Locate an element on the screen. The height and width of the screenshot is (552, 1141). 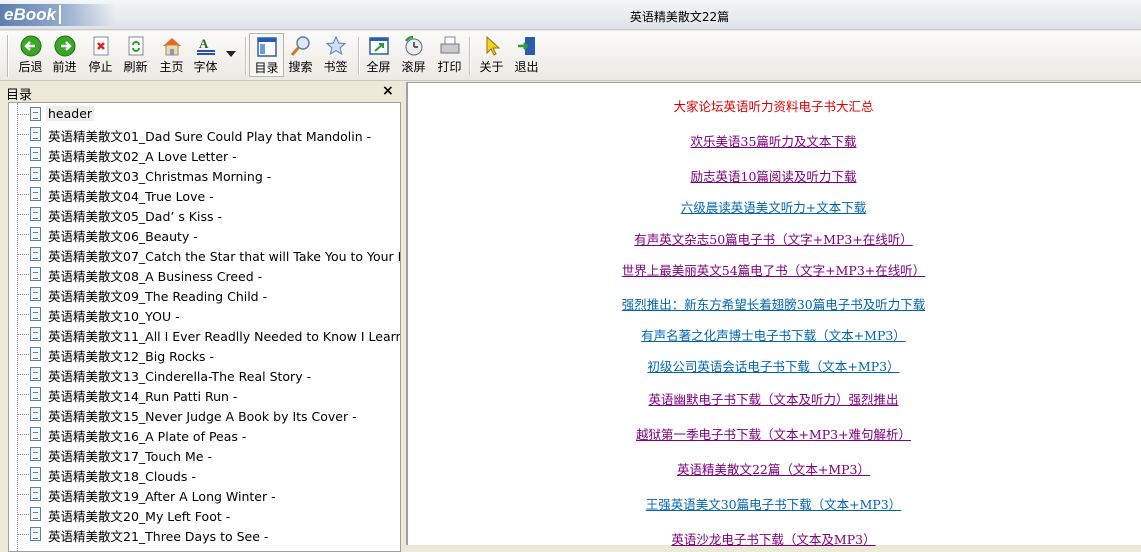
bookmark-star-icon is located at coordinates (335, 45).